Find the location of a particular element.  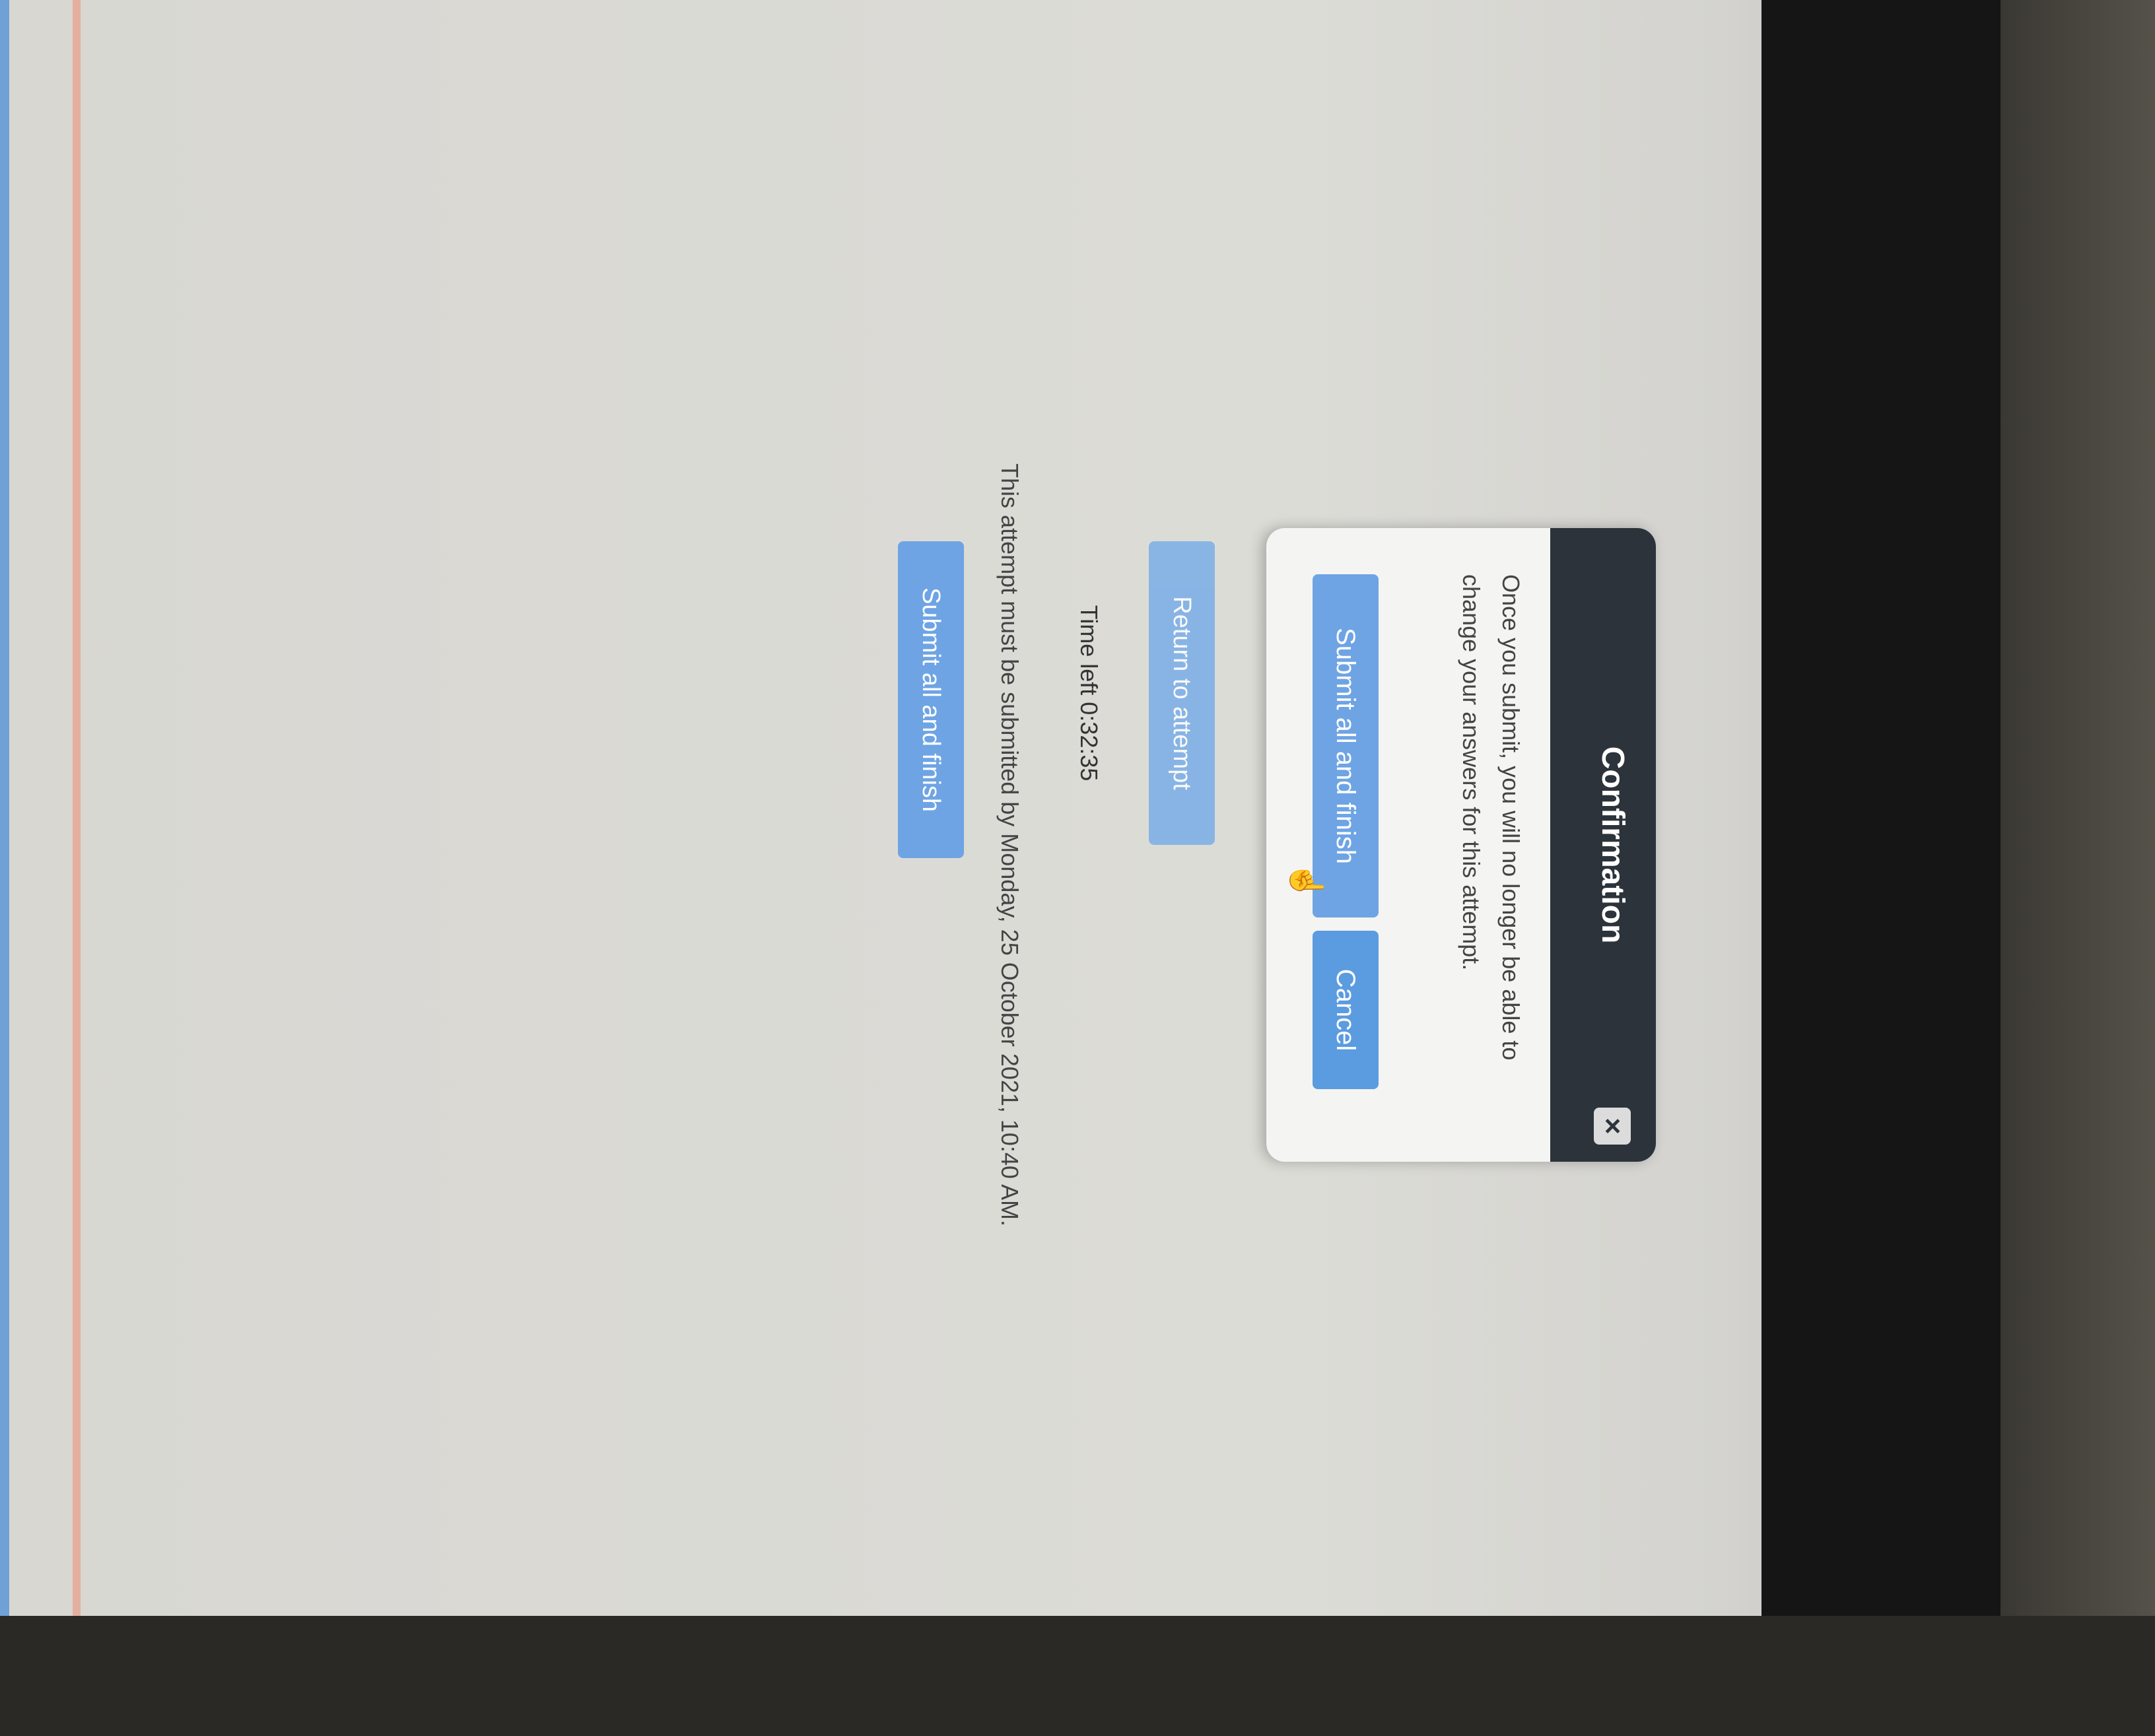

screen-edge-line is located at coordinates (77, 808).